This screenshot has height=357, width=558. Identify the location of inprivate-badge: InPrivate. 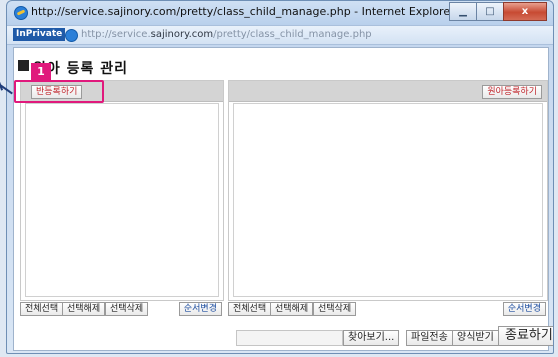
(39, 34).